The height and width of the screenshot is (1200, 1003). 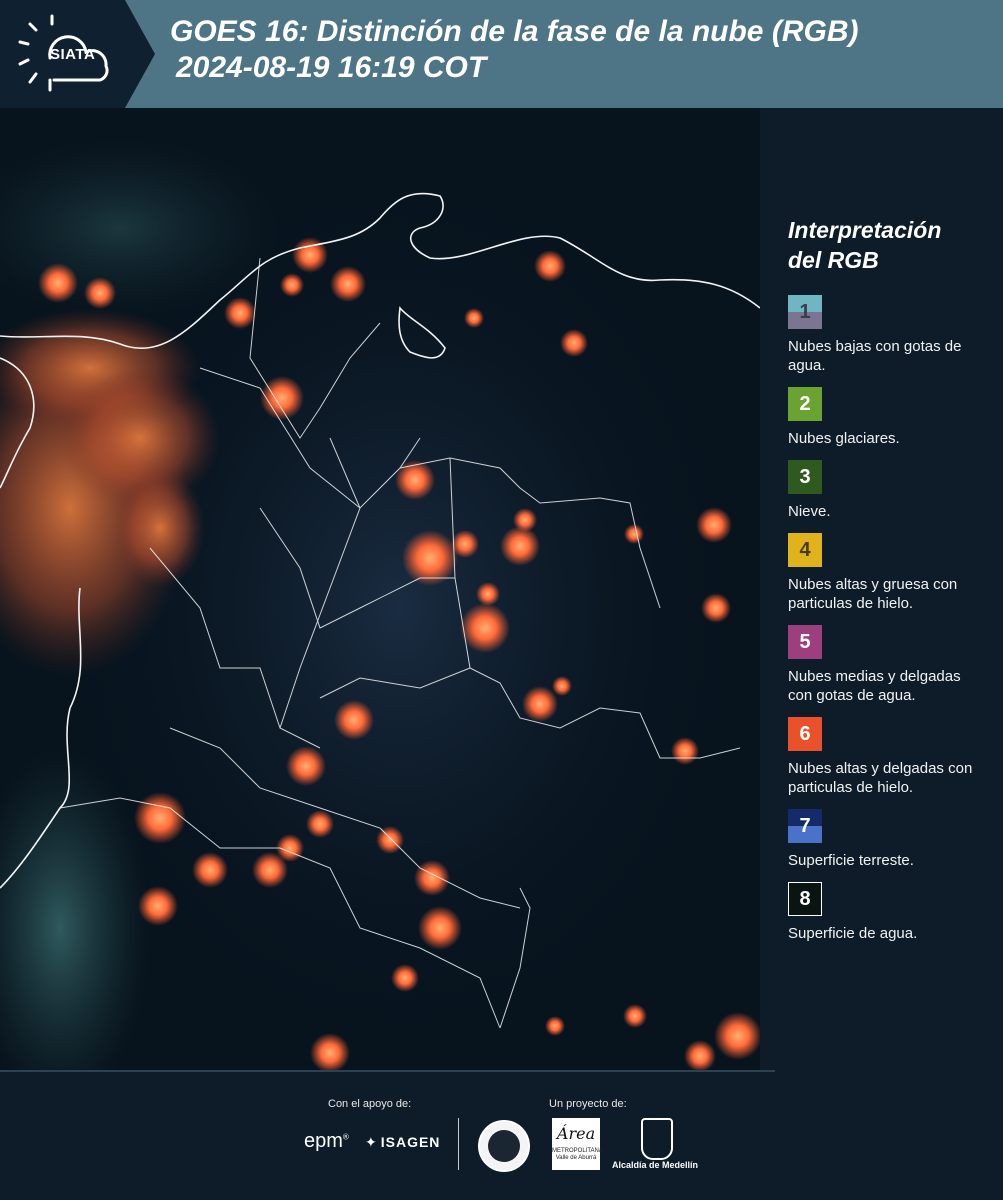 I want to click on legend-label: Superficie terreste., so click(x=851, y=860).